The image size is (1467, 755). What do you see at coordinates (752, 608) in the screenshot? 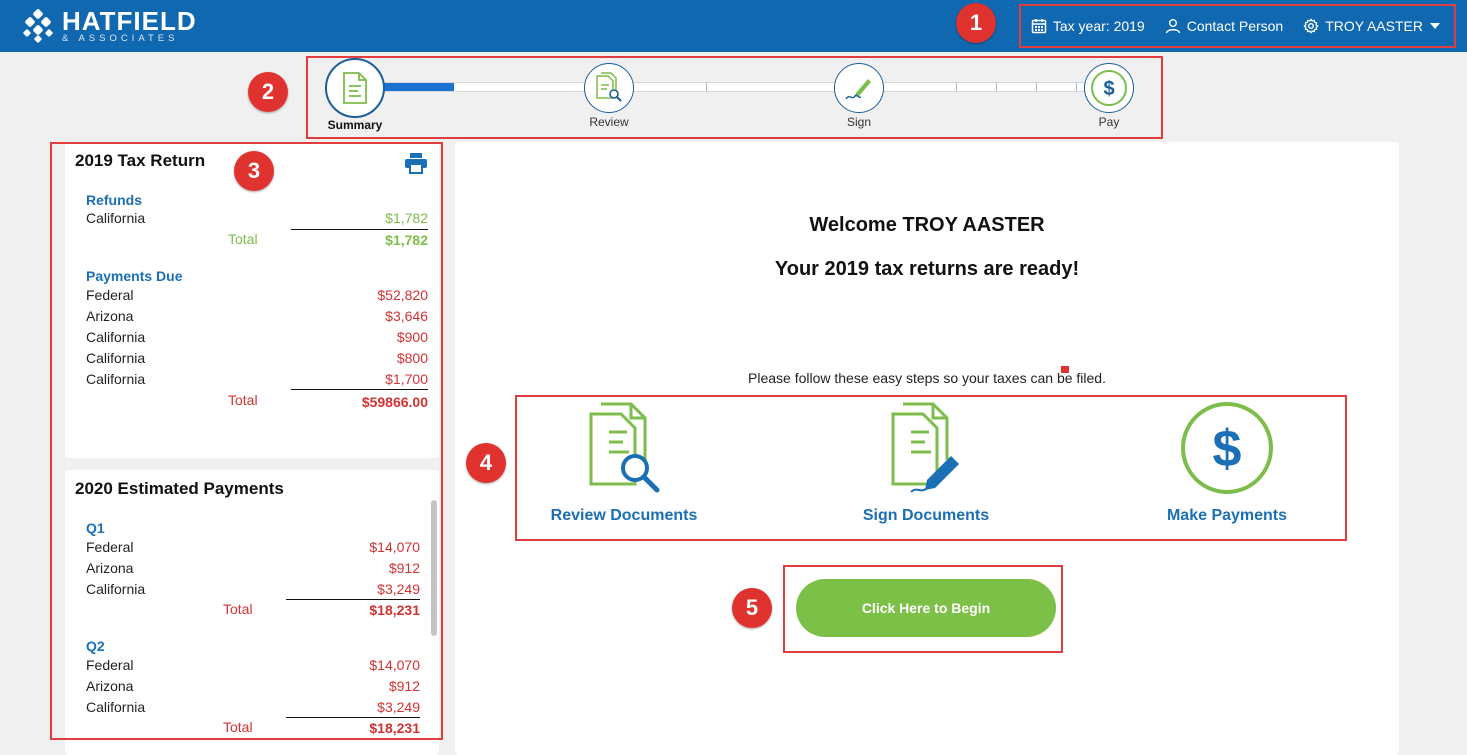
I see `callout-badge-5: 5` at bounding box center [752, 608].